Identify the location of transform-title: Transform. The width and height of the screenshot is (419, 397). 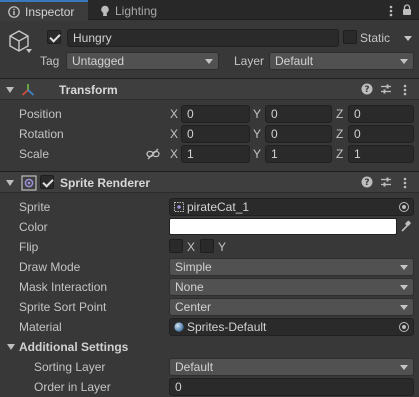
(88, 90).